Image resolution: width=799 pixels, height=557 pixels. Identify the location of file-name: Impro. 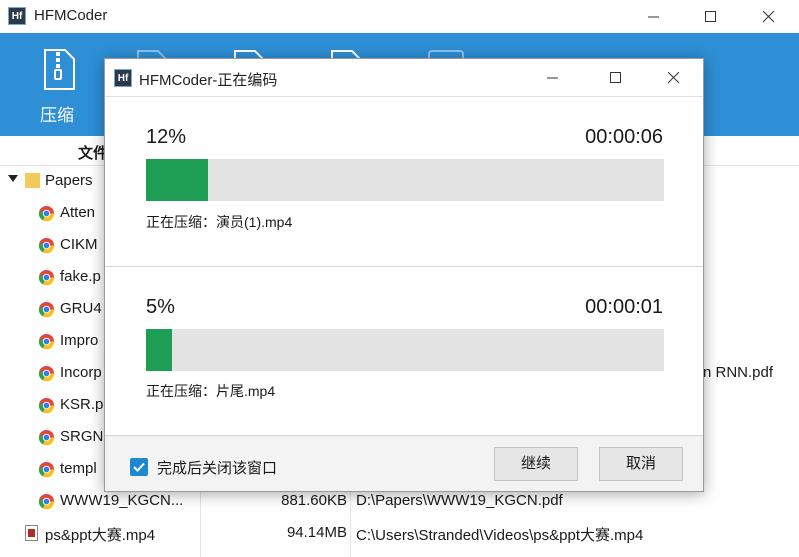
(79, 340).